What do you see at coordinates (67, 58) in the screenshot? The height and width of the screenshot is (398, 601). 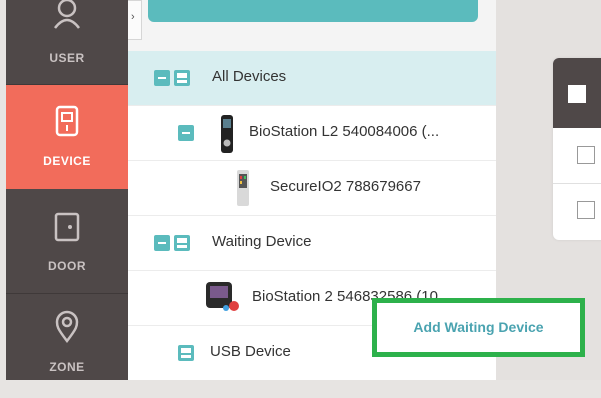 I see `nav-label-user: USER` at bounding box center [67, 58].